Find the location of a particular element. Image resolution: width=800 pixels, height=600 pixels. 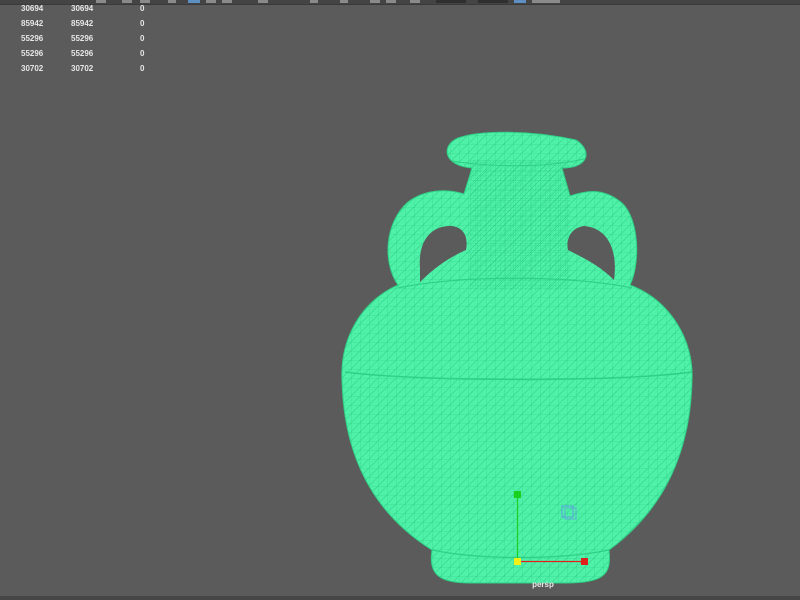

viewport-bottom-border is located at coordinates (400, 598).